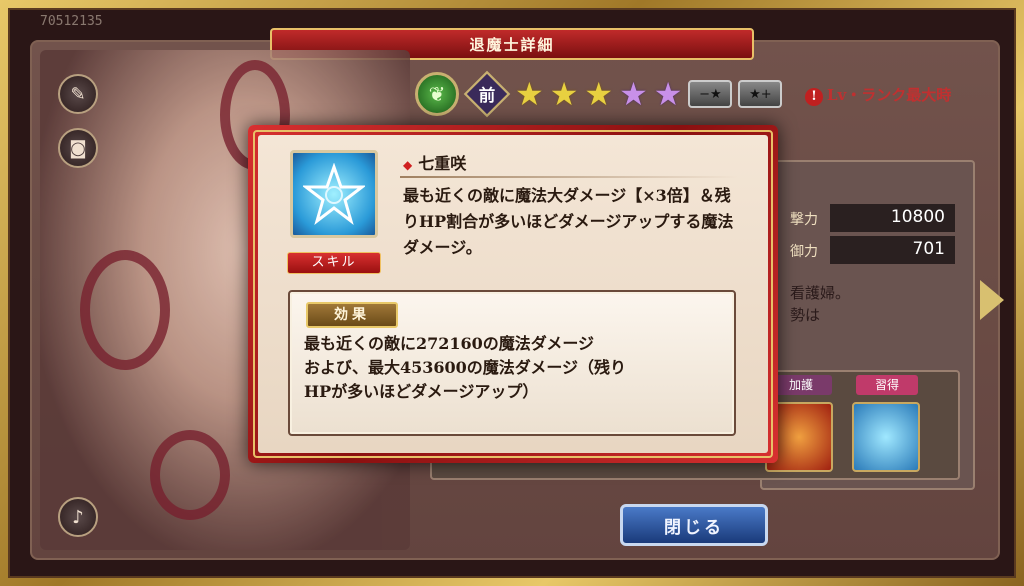  I want to click on profile-line: 勢は, so click(805, 315).